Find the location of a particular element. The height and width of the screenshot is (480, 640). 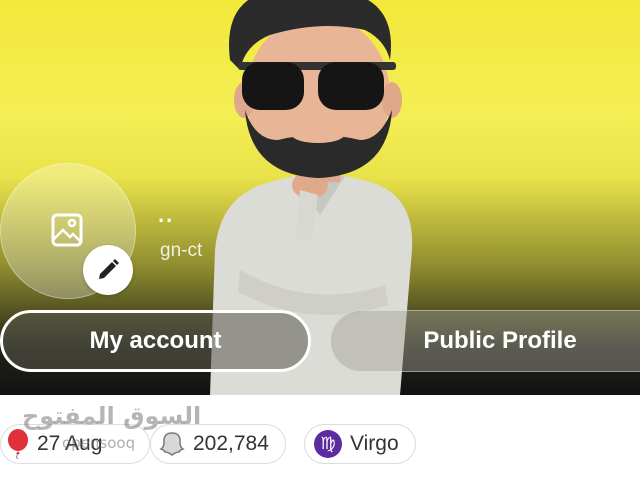

pencil-icon is located at coordinates (109, 269).